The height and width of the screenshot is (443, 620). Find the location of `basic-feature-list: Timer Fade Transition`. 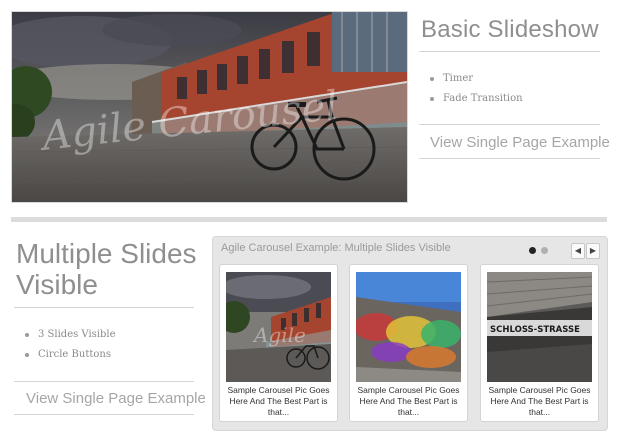

basic-feature-list: Timer Fade Transition is located at coordinates (509, 89).